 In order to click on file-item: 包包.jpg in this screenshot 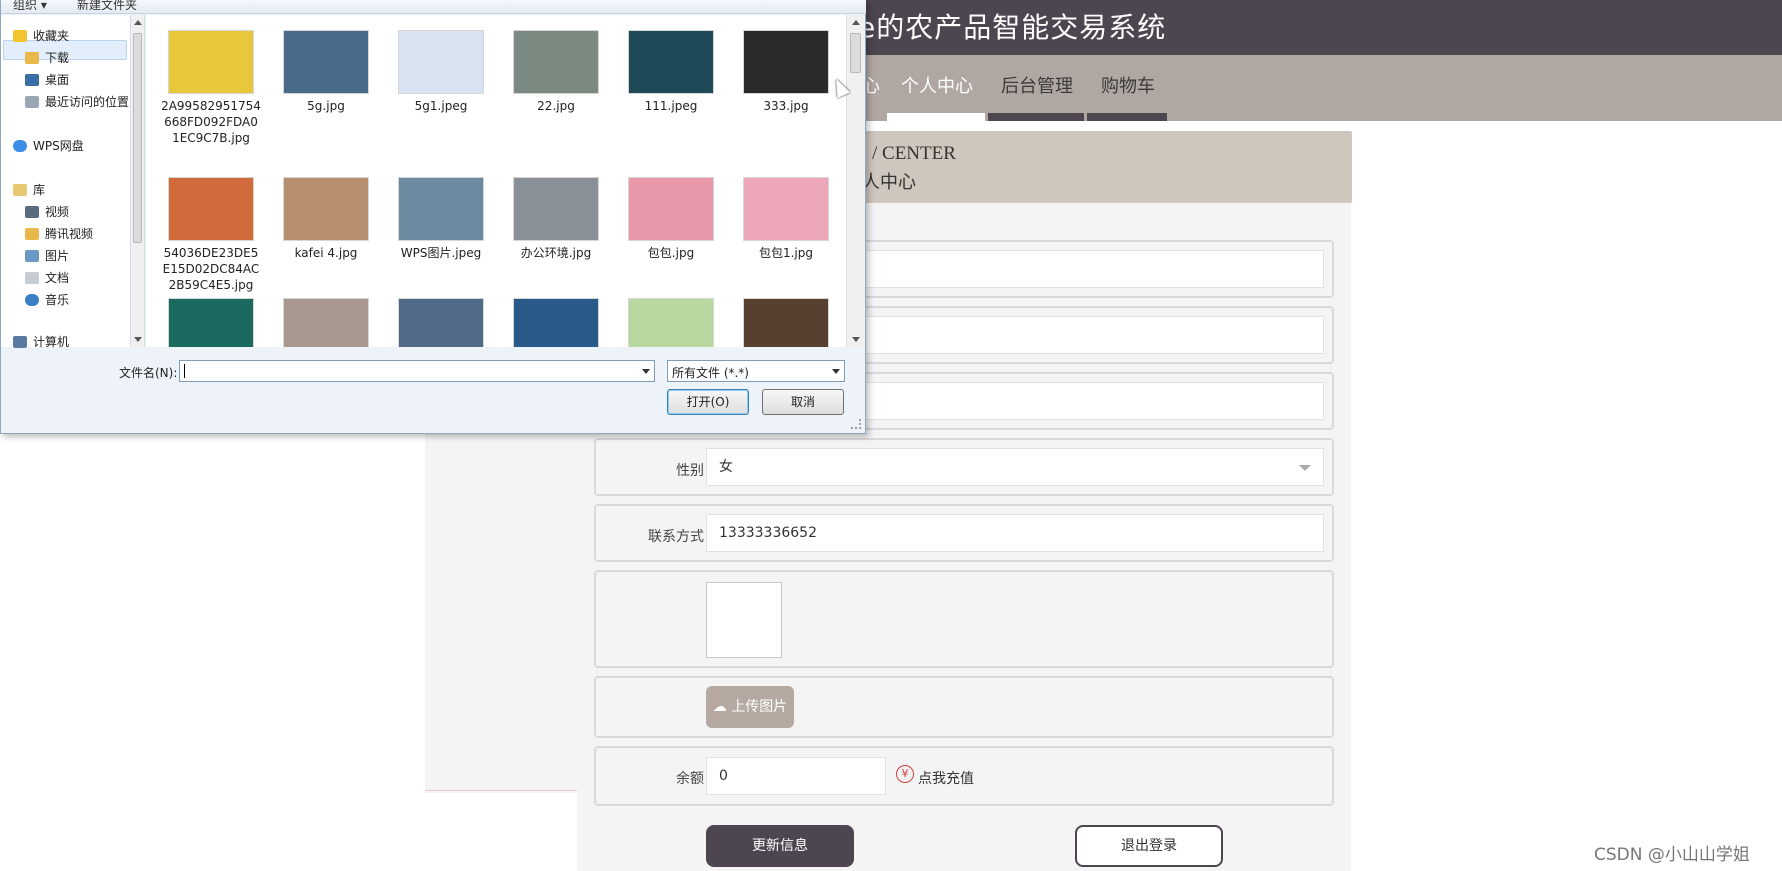, I will do `click(671, 219)`.